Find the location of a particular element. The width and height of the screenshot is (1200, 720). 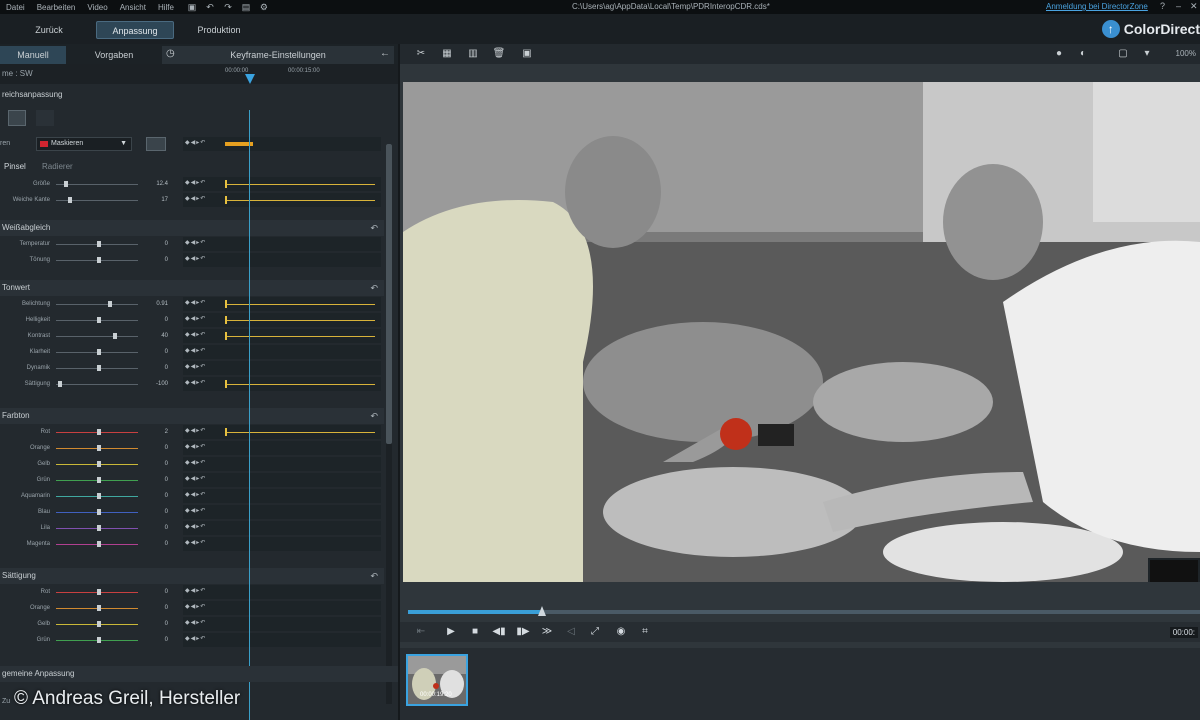

brush-edge-keyframe-track: ◆◀▸↶ is located at coordinates (282, 200).